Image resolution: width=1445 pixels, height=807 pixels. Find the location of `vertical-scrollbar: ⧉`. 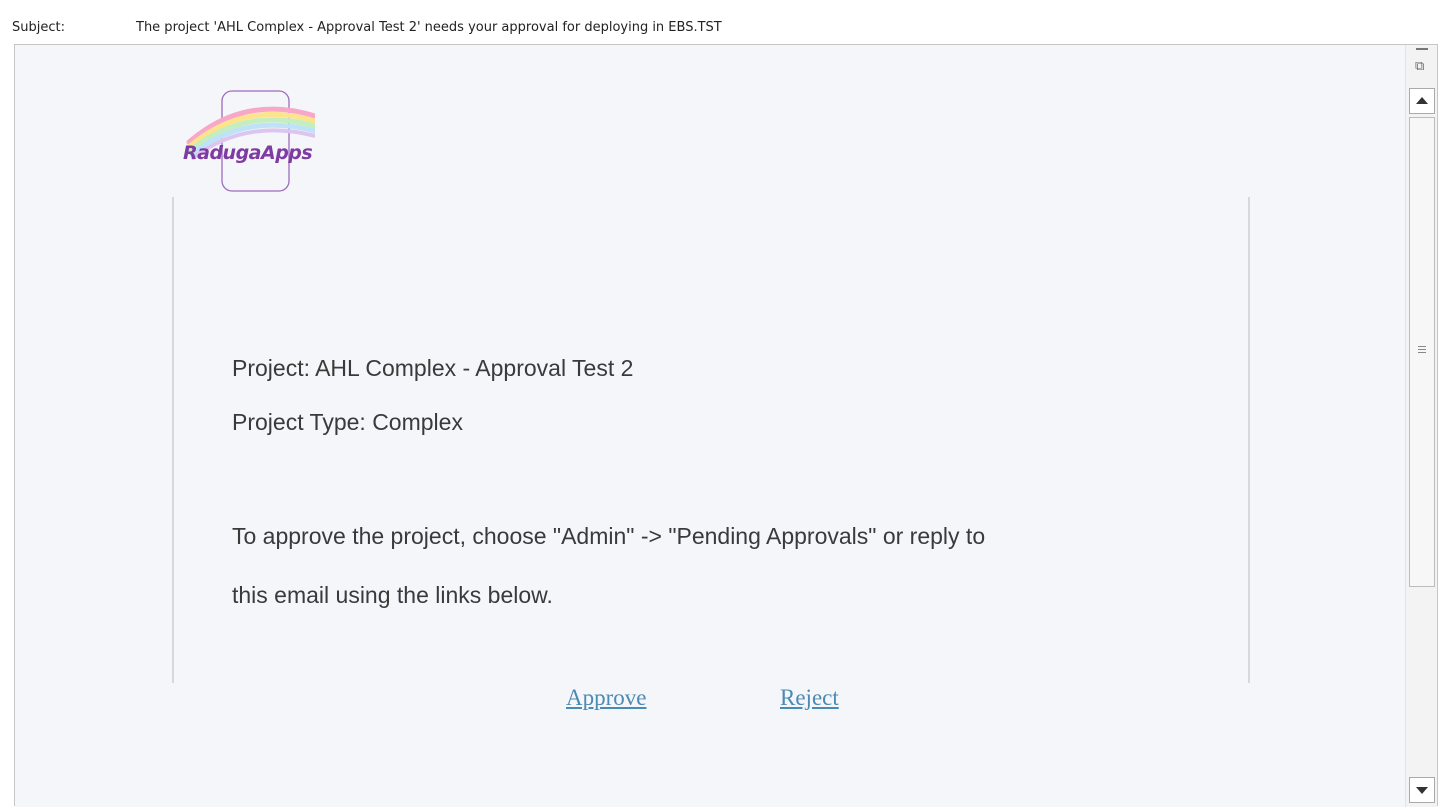

vertical-scrollbar: ⧉ is located at coordinates (1421, 426).